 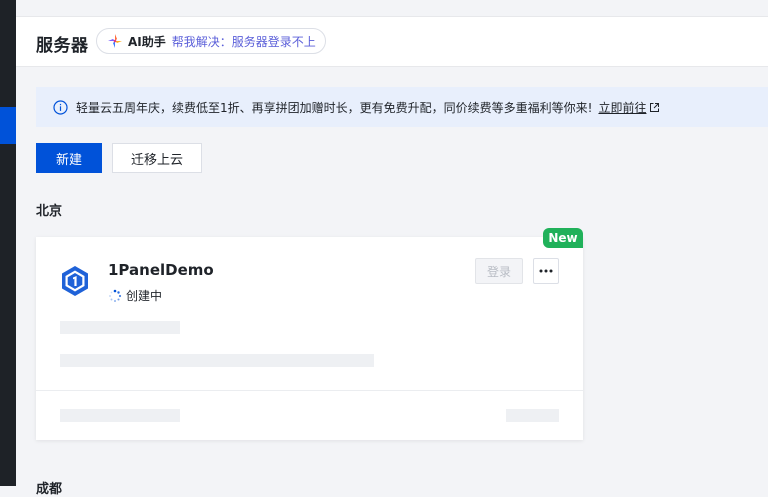 What do you see at coordinates (563, 238) in the screenshot?
I see `new-badge: New` at bounding box center [563, 238].